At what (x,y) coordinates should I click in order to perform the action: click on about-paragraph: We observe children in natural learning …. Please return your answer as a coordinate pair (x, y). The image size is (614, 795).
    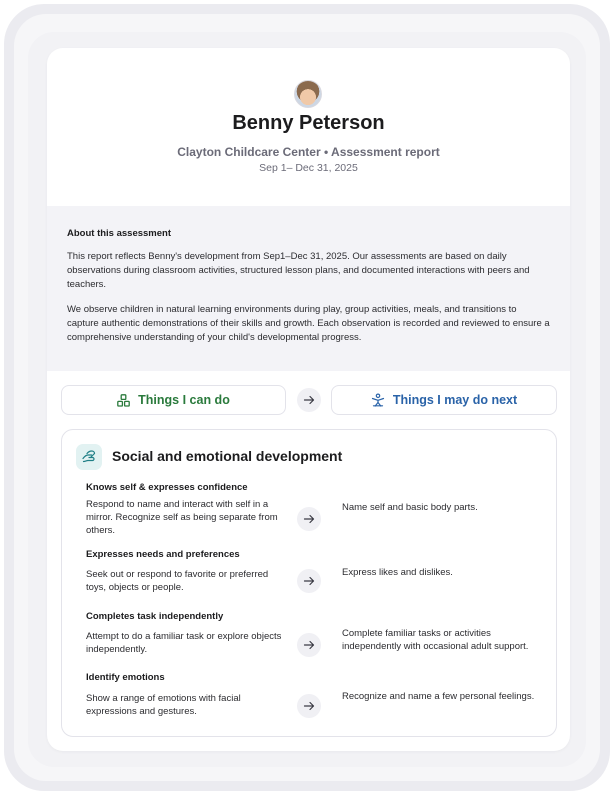
    Looking at the image, I should click on (308, 323).